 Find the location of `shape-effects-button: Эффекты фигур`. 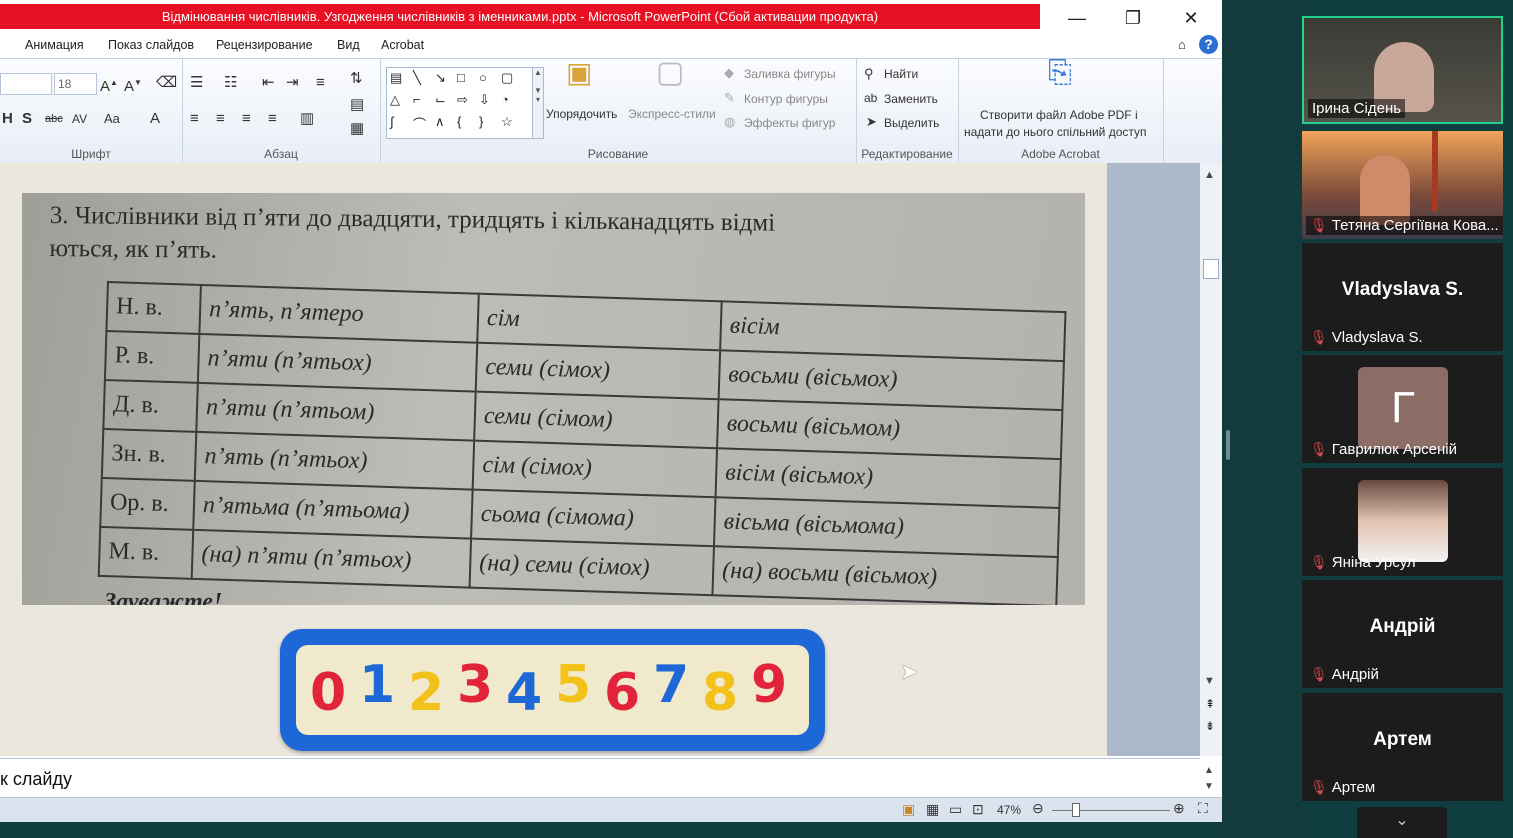

shape-effects-button: Эффекты фигур is located at coordinates (789, 123).